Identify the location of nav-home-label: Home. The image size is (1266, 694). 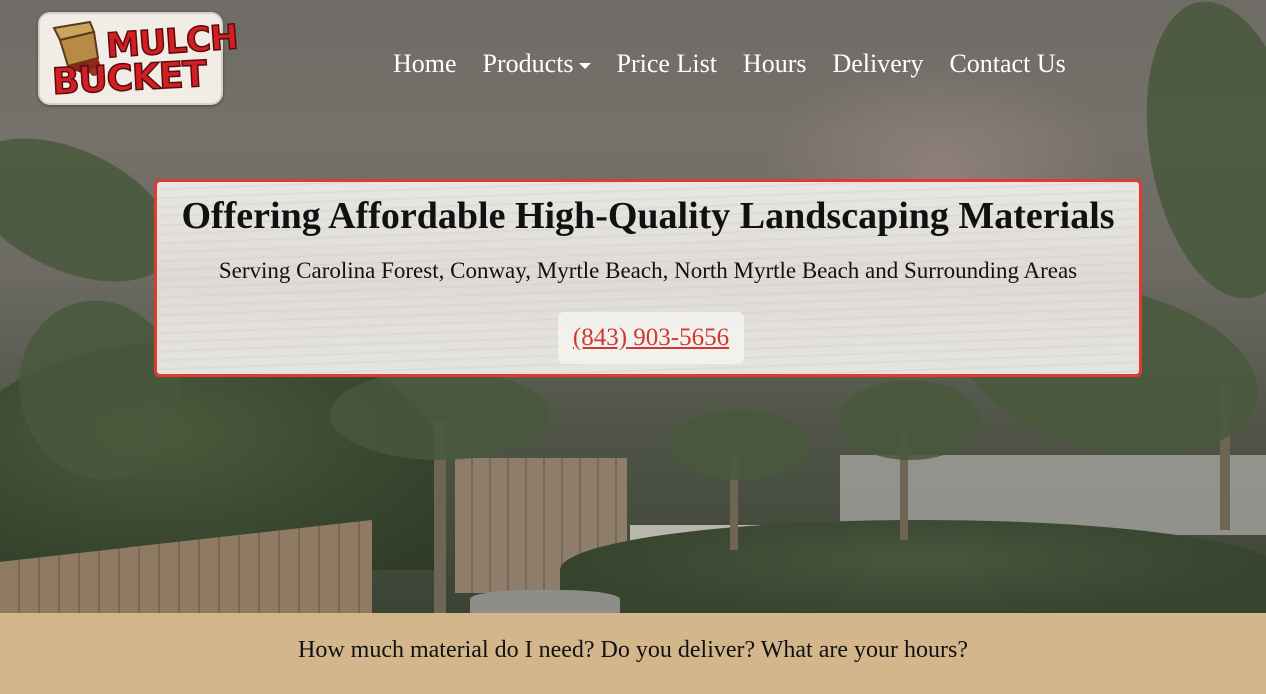
(425, 63).